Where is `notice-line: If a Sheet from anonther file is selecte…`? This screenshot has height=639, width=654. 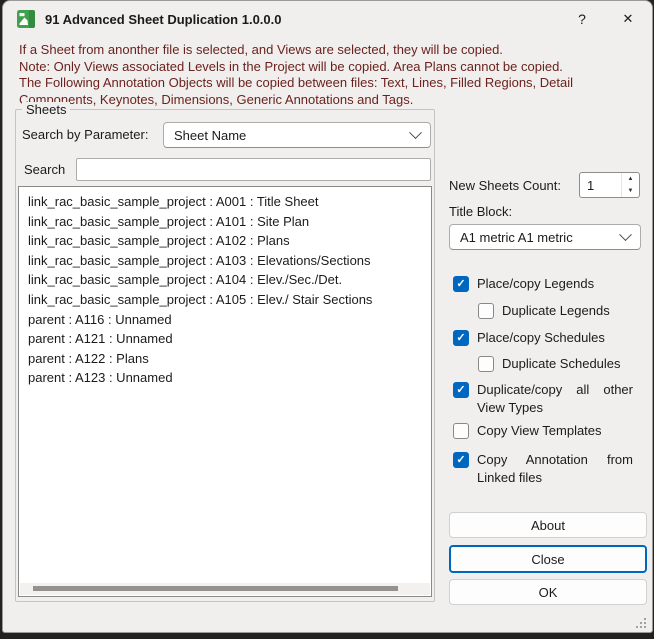 notice-line: If a Sheet from anonther file is selecte… is located at coordinates (261, 49).